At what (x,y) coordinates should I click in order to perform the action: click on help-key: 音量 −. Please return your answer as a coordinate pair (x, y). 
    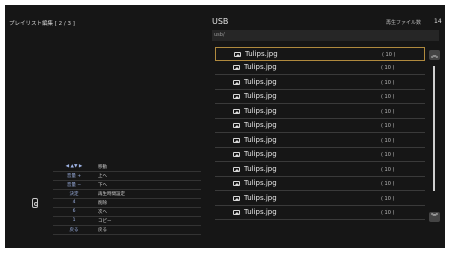
    Looking at the image, I should click on (74, 185).